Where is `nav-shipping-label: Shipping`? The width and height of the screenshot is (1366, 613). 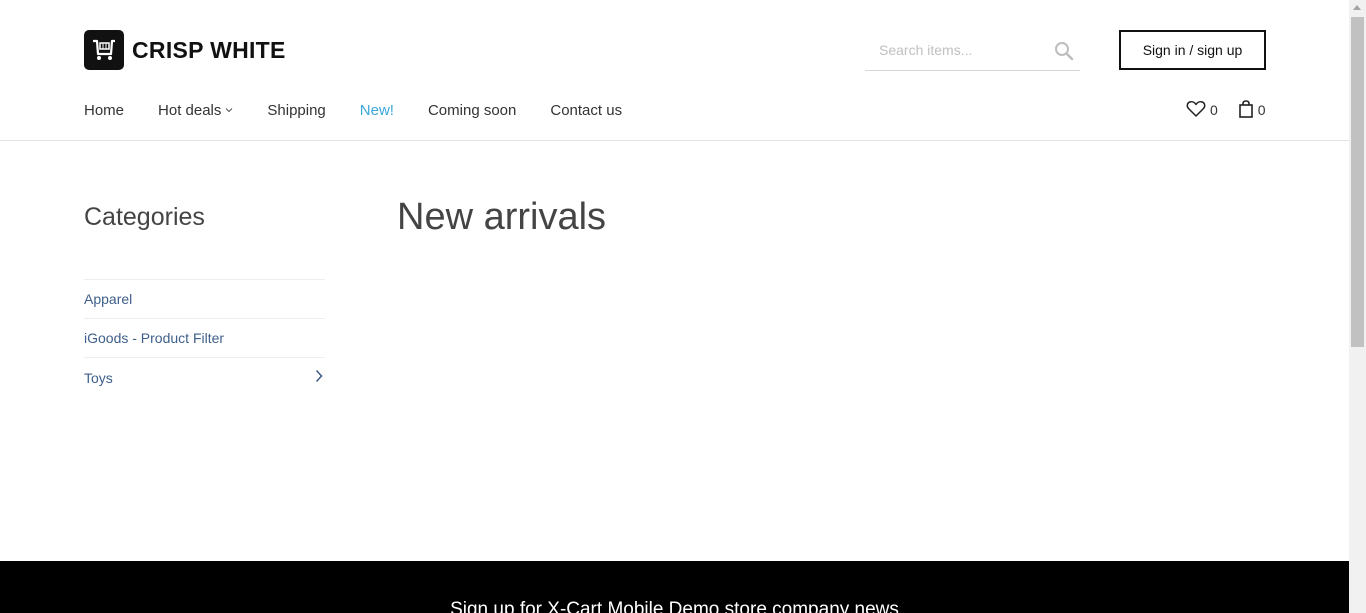 nav-shipping-label: Shipping is located at coordinates (296, 110).